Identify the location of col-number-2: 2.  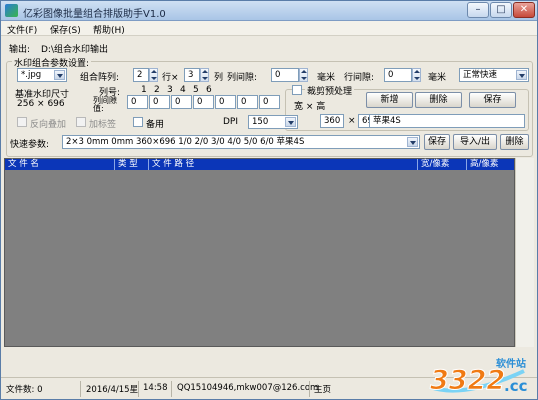
(157, 90).